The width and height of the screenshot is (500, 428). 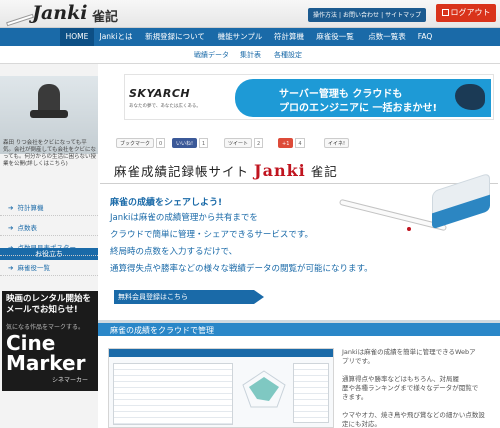 I want to click on section-heading: 麻雀の成績をクラウドで管理, so click(x=299, y=328).